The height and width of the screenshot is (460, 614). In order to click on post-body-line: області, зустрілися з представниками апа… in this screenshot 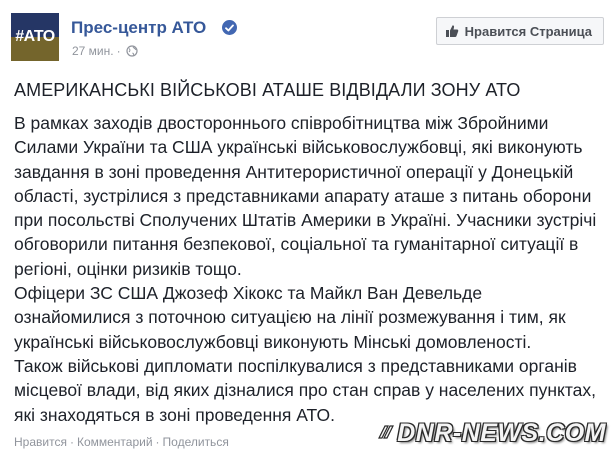, I will do `click(303, 195)`.